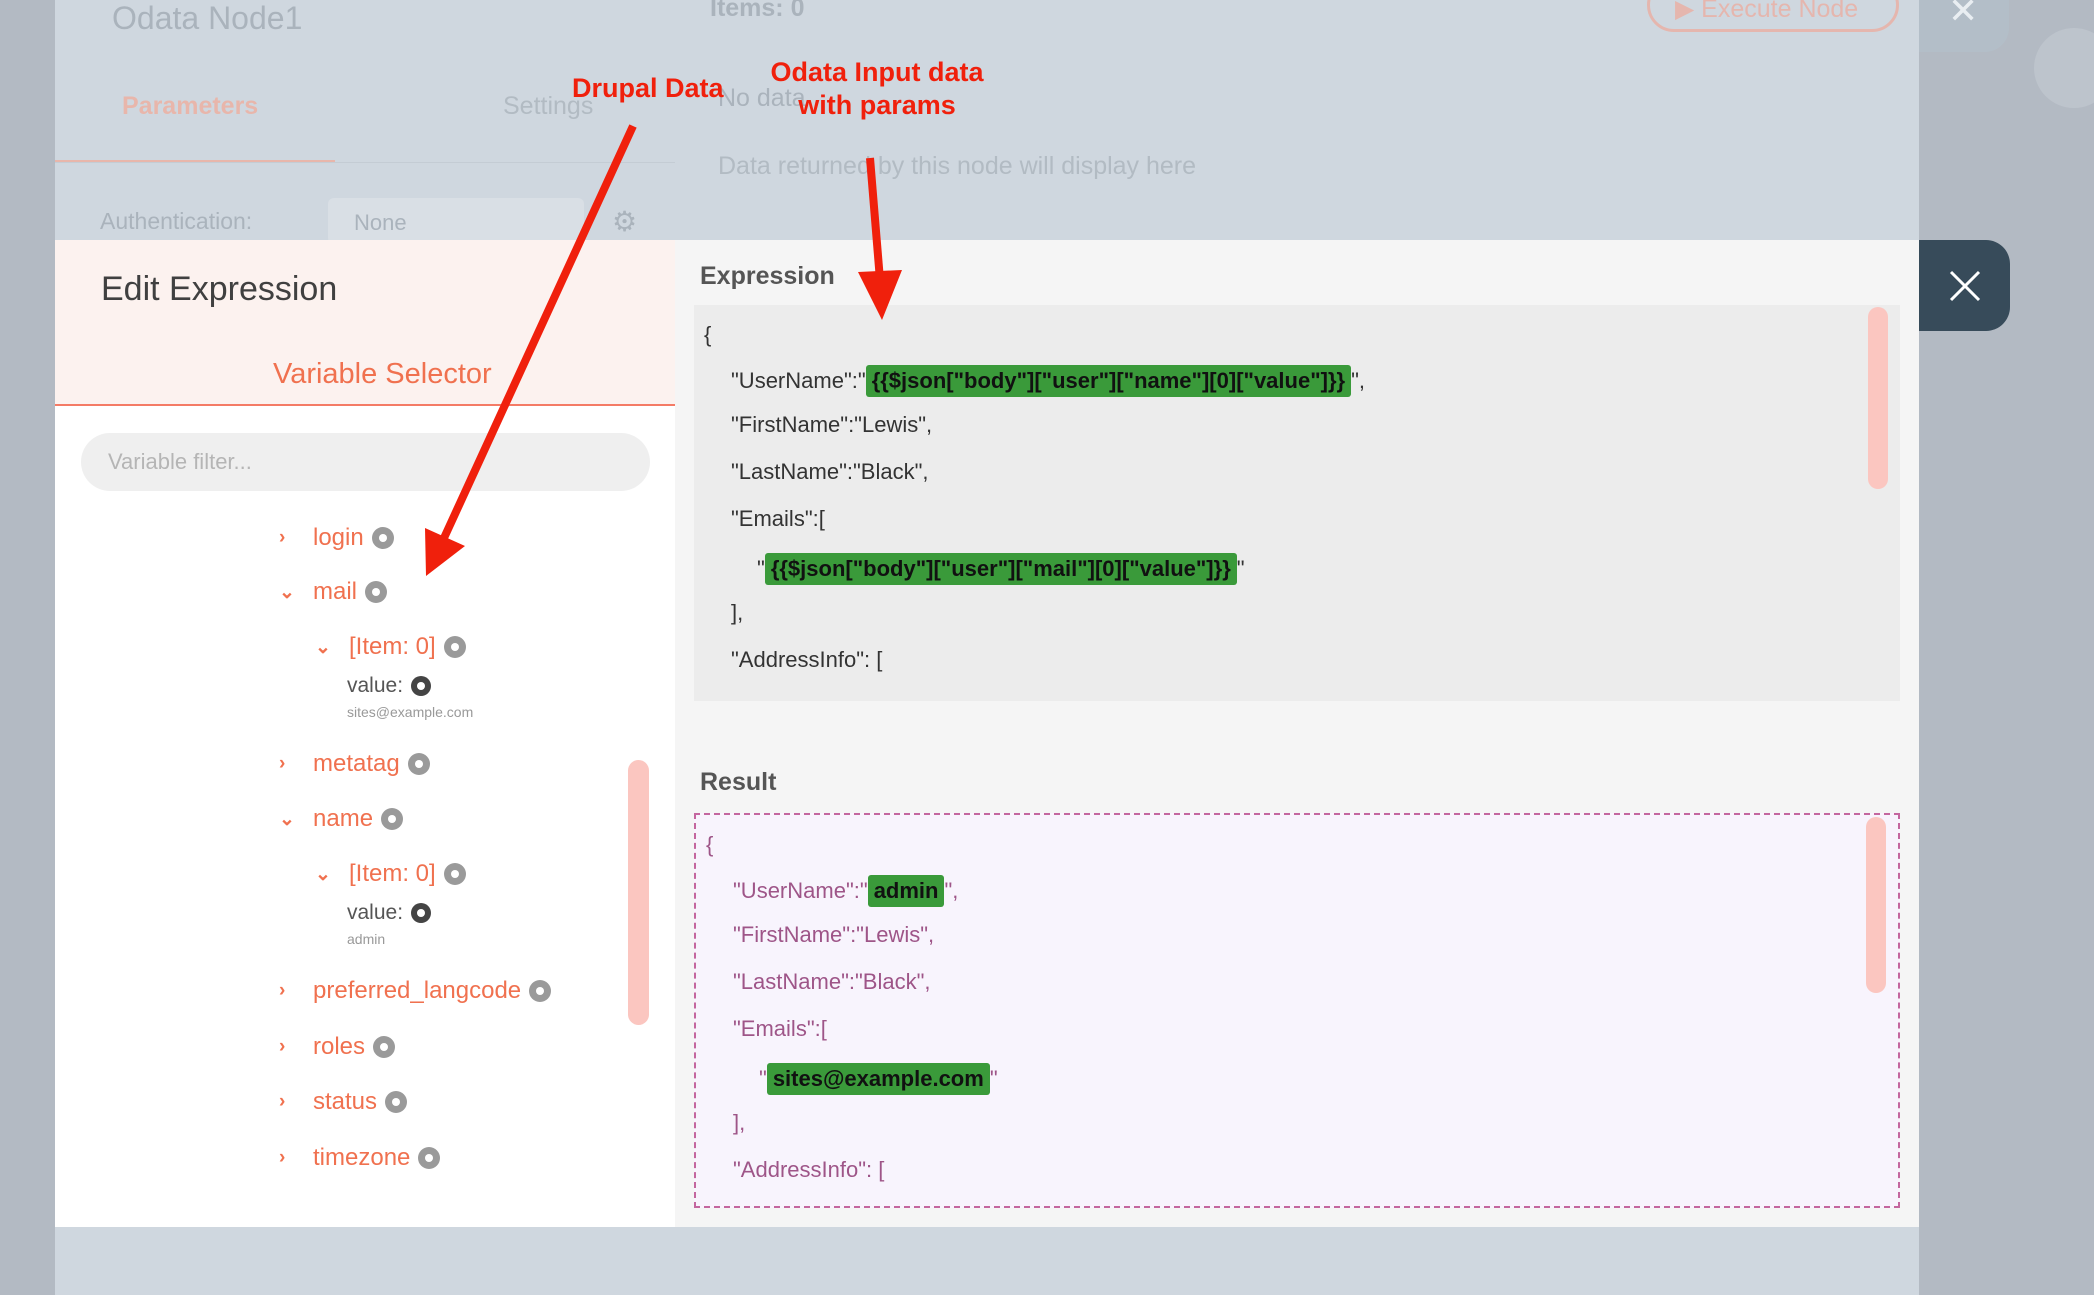 This screenshot has height=1295, width=2094. What do you see at coordinates (410, 712) in the screenshot?
I see `mail-value: sites@example.com` at bounding box center [410, 712].